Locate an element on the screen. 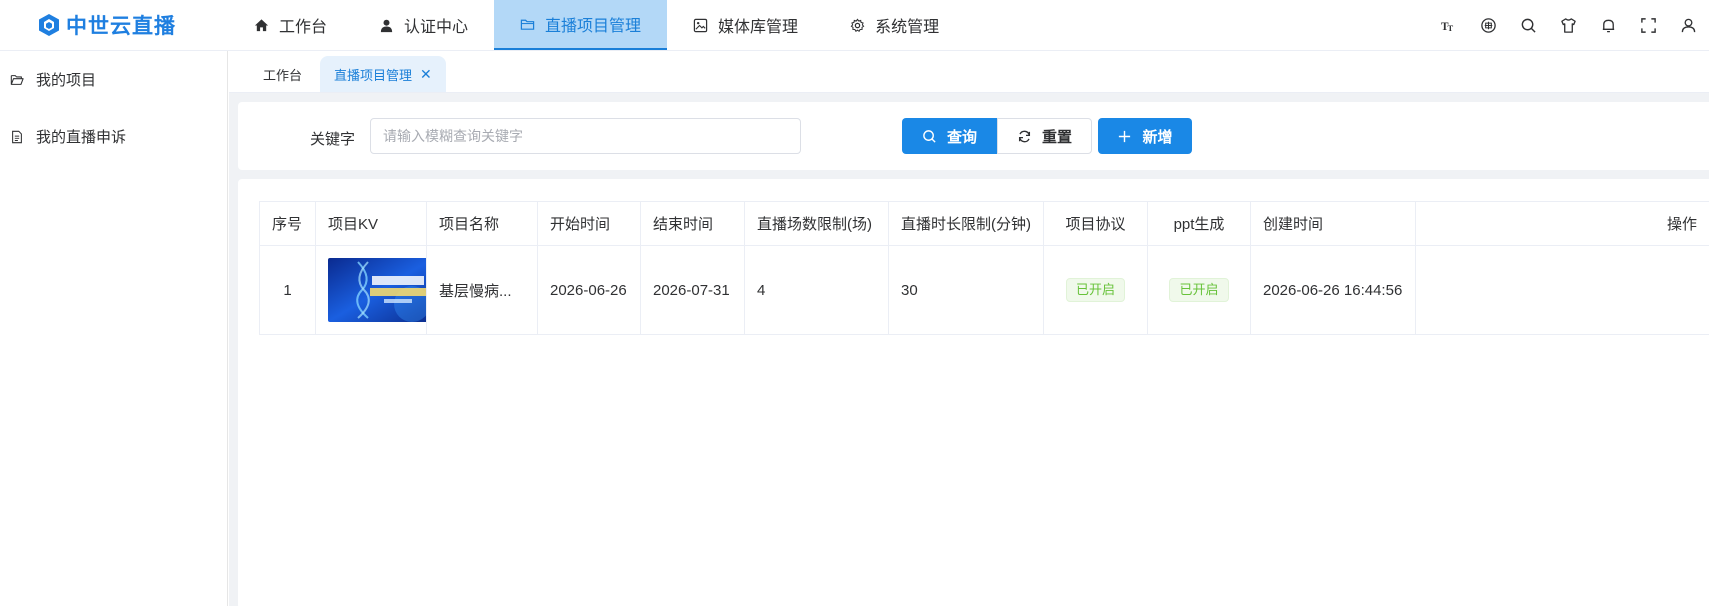  nav-item-media-library: 媒体库管理 is located at coordinates (745, 25).